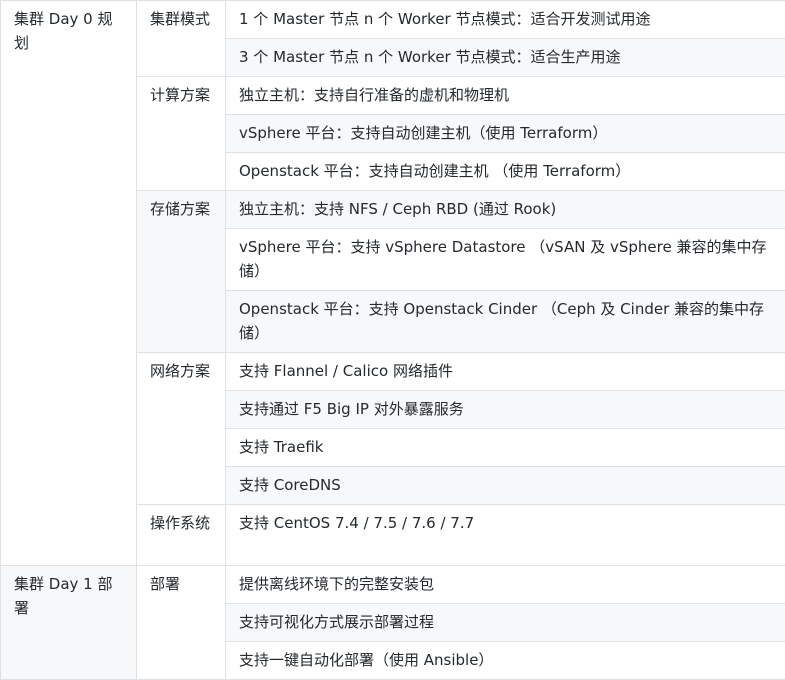 The width and height of the screenshot is (785, 680). What do you see at coordinates (181, 623) in the screenshot?
I see `category-cell: 部署` at bounding box center [181, 623].